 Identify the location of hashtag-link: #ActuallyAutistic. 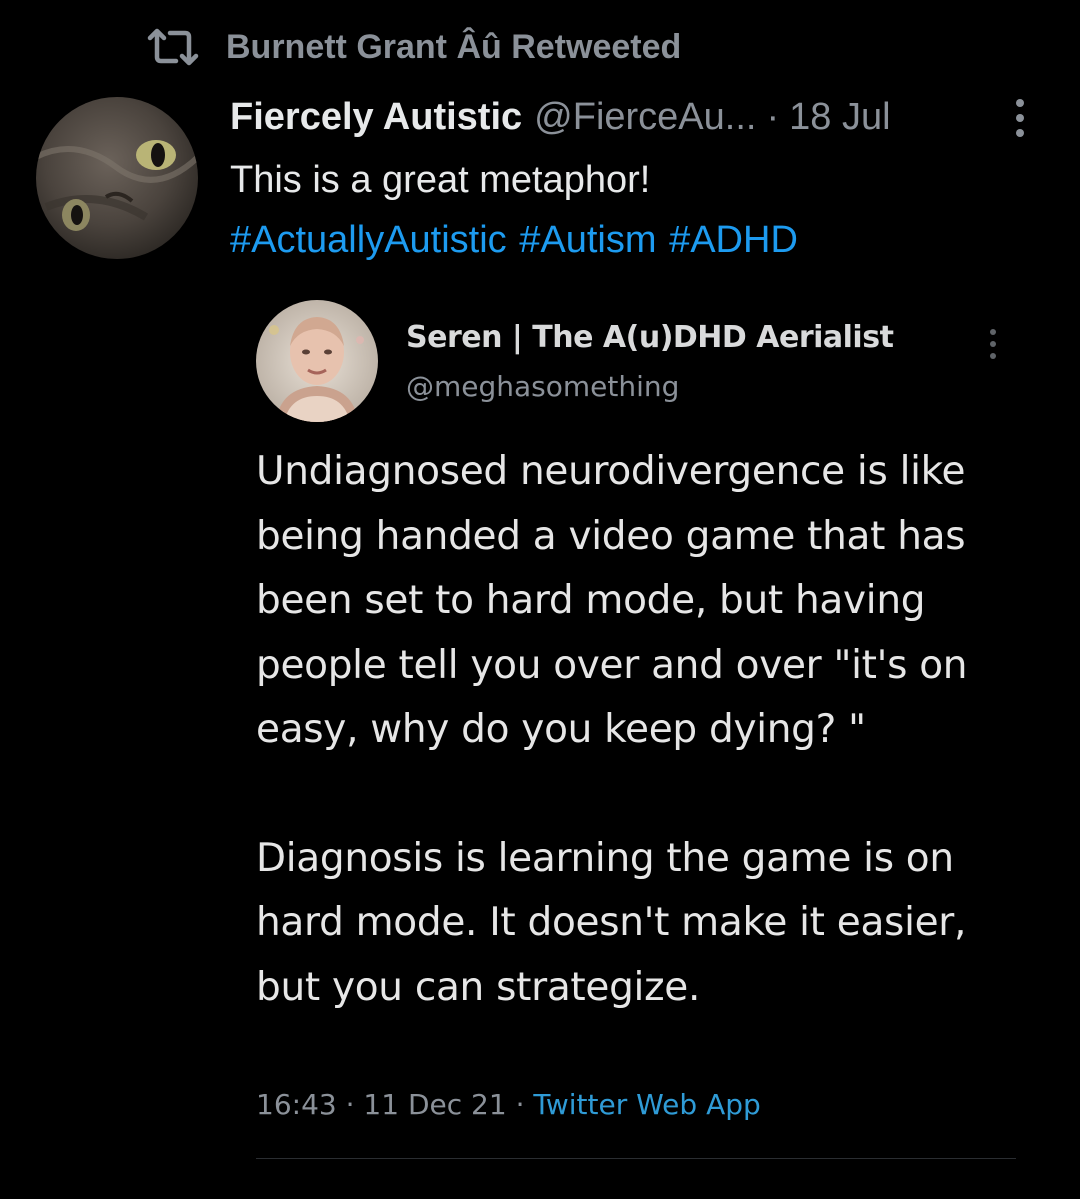
(368, 240).